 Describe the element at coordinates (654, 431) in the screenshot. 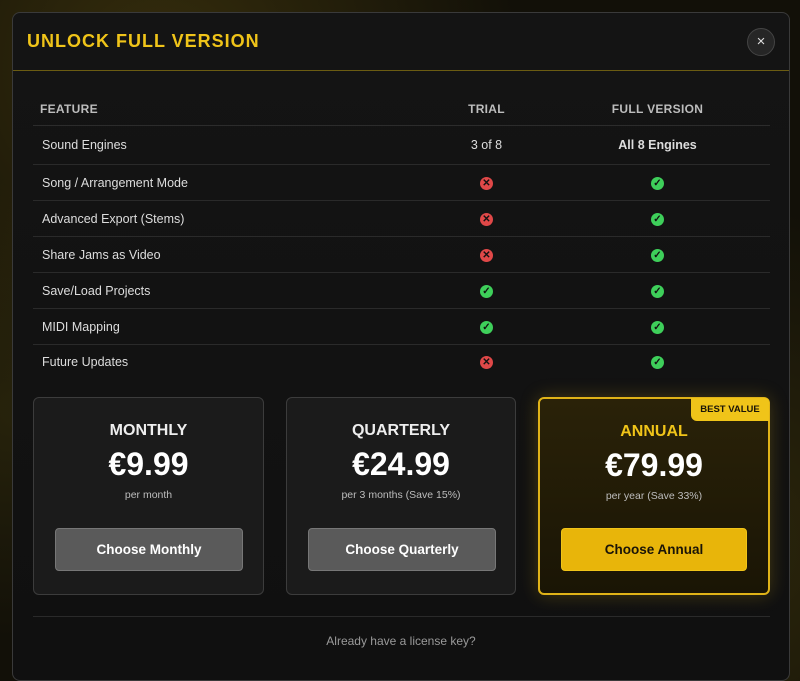

I see `plan-name: ANNUAL` at that location.